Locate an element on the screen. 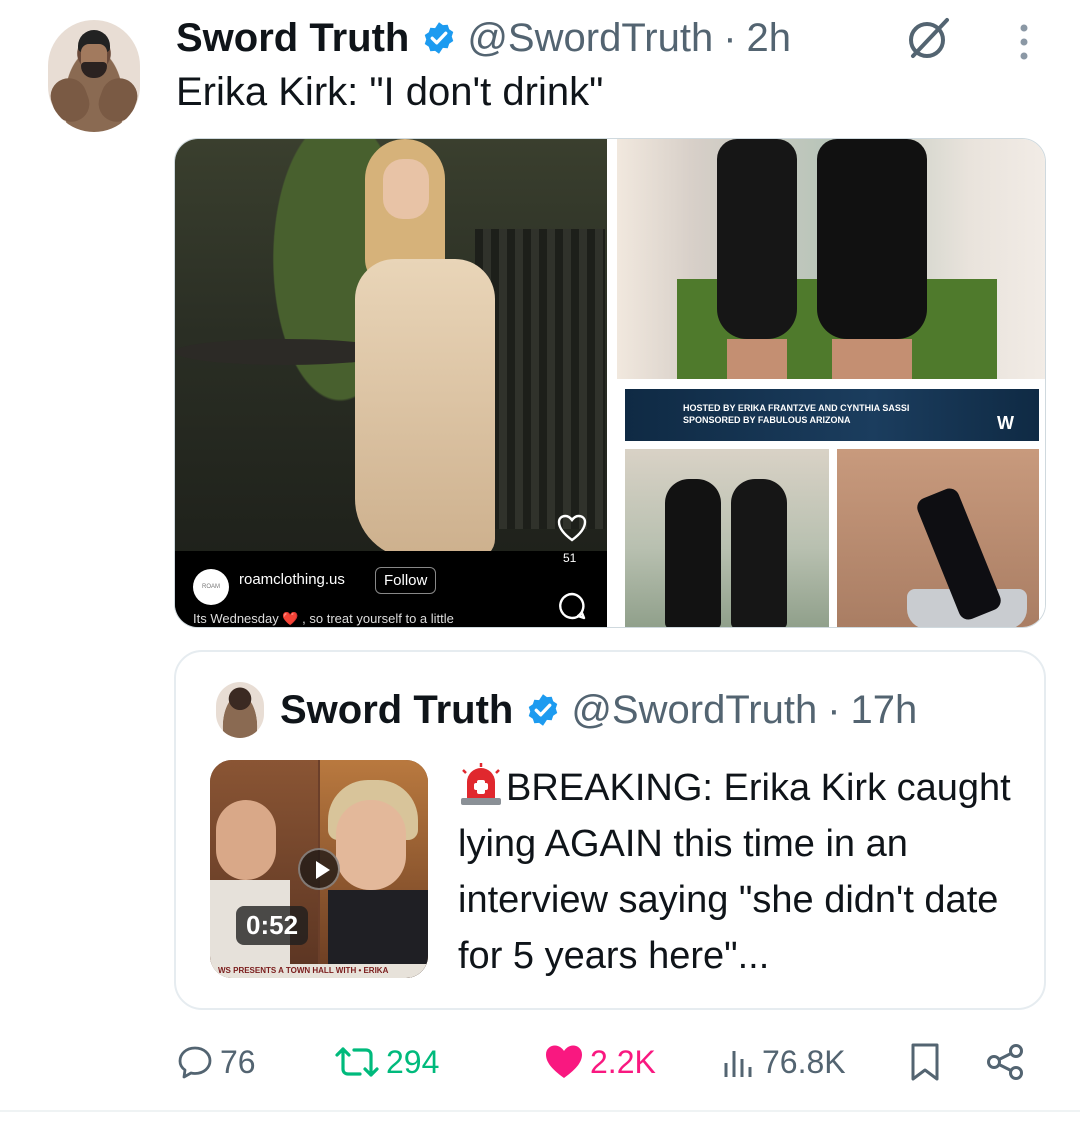 This screenshot has height=1122, width=1080. video-ticker: WS PRESENTS A TOWN HALL WITH • ERIKA is located at coordinates (319, 971).